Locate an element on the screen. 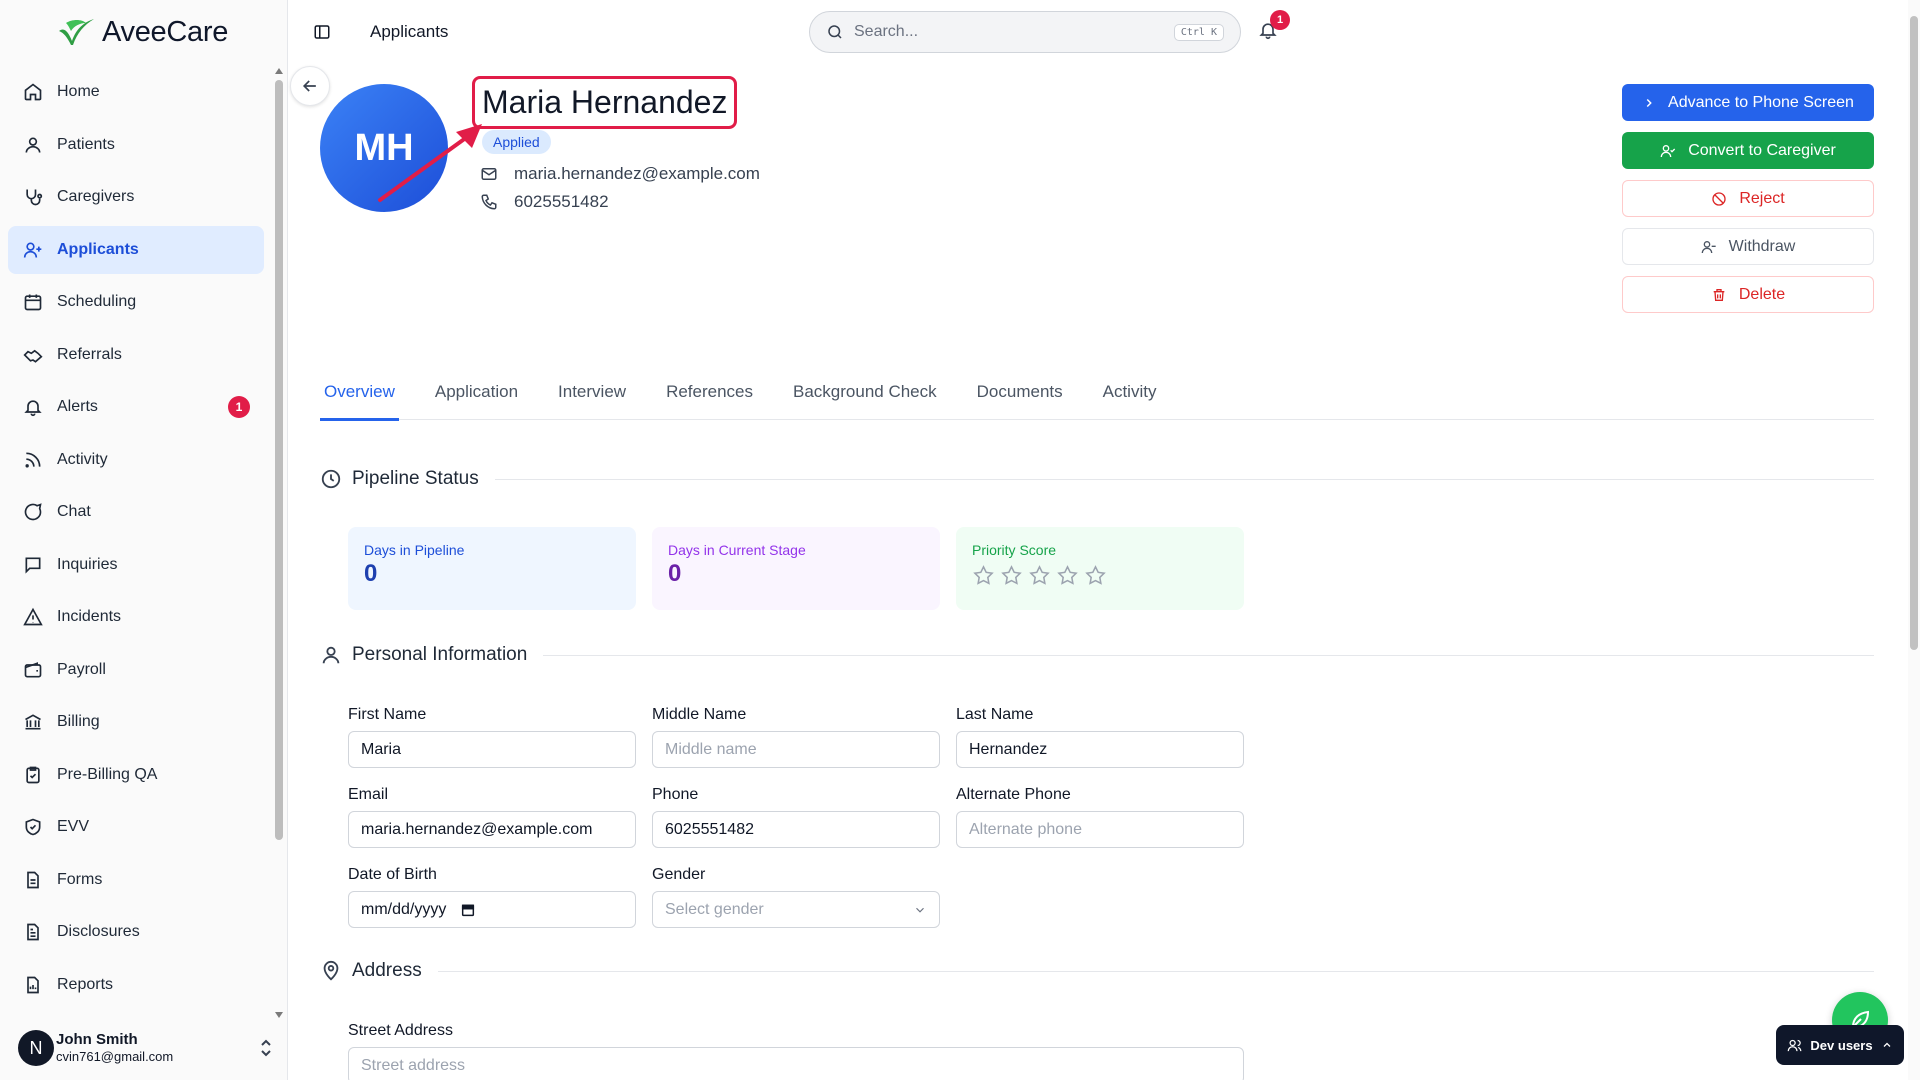 The width and height of the screenshot is (1920, 1080). top-bar: Applicants Search... Ctrl K 1 is located at coordinates (1098, 32).